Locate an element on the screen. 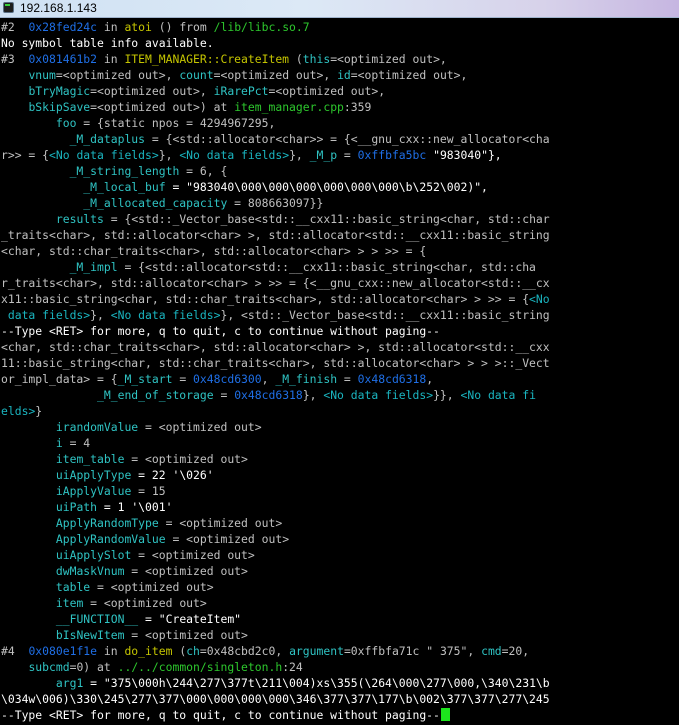  terminal-text-segment: = {static npos = 4294967295, is located at coordinates (176, 123).